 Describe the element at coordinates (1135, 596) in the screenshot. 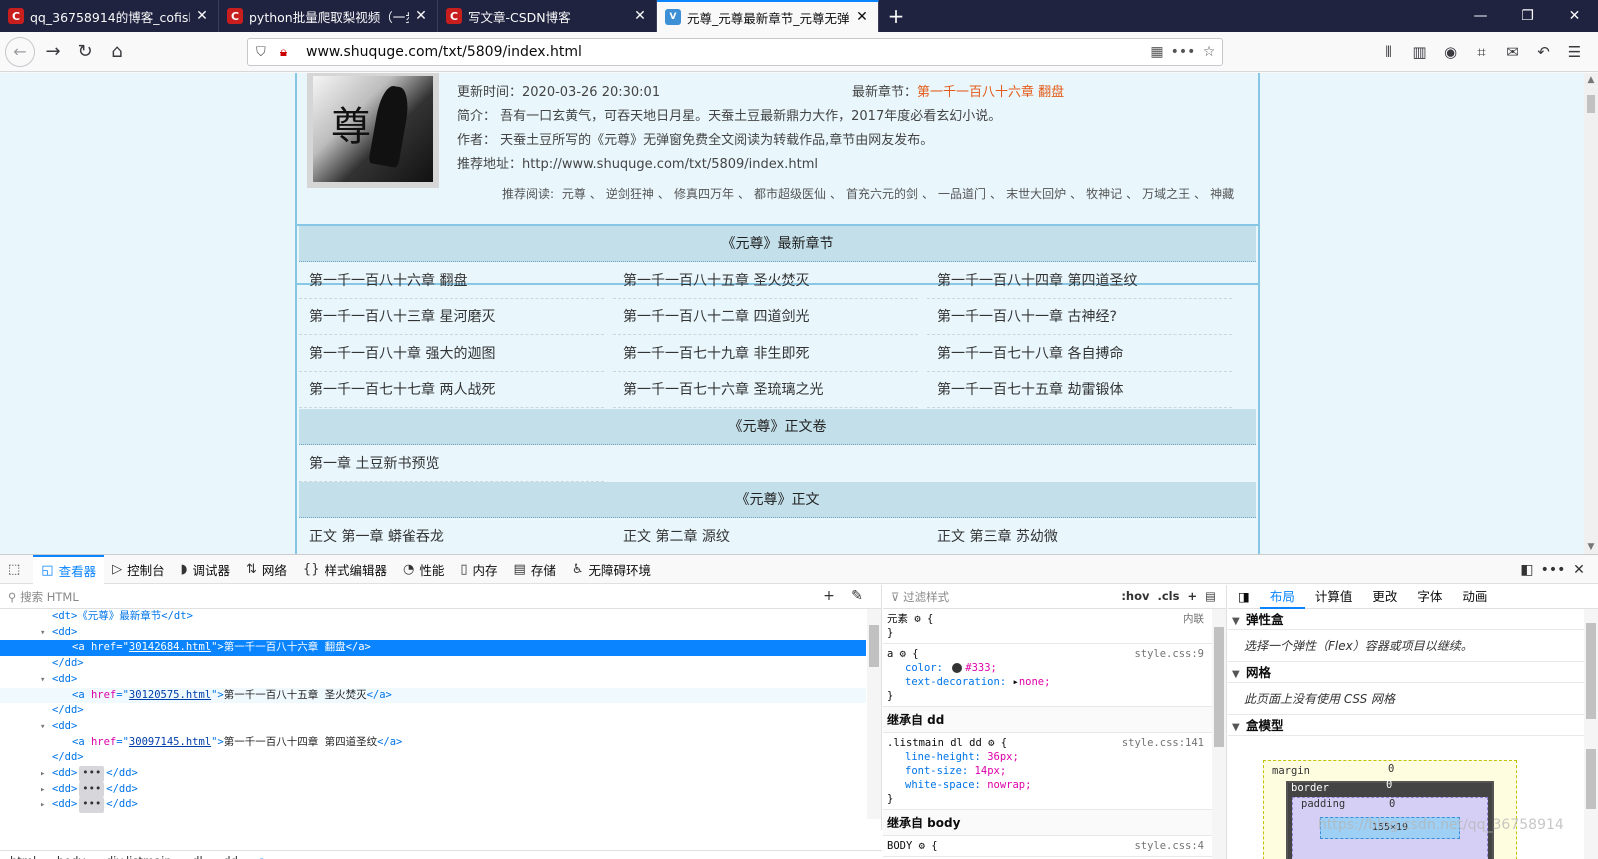

I see `hov-toggle: :hov` at that location.